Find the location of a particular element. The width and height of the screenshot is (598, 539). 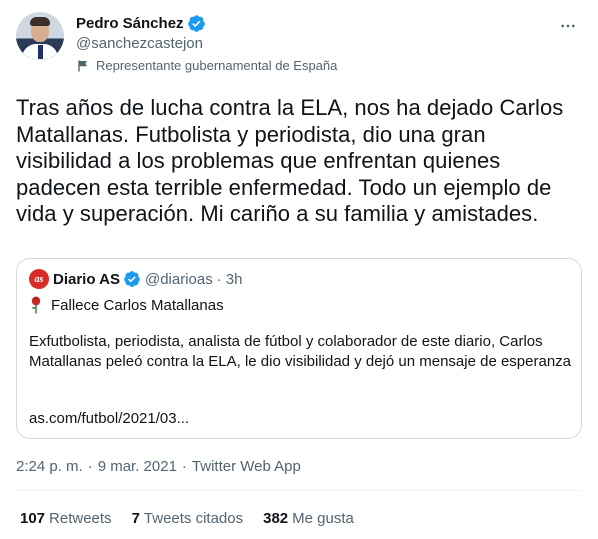

likes-stat: 382 Me gusta is located at coordinates (308, 518).